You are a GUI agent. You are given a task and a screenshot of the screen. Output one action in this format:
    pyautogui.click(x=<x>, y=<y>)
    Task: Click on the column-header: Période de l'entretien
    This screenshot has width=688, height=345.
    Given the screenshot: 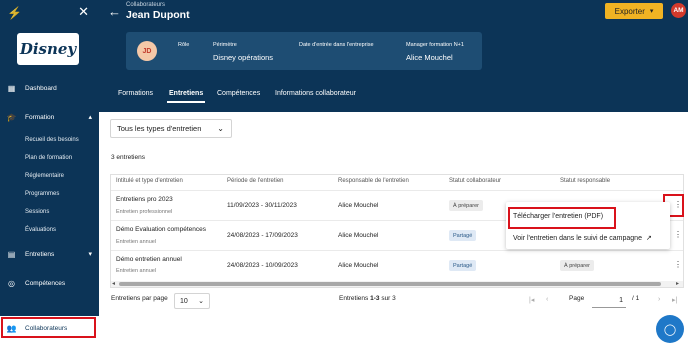 What is the action you would take?
    pyautogui.click(x=255, y=181)
    